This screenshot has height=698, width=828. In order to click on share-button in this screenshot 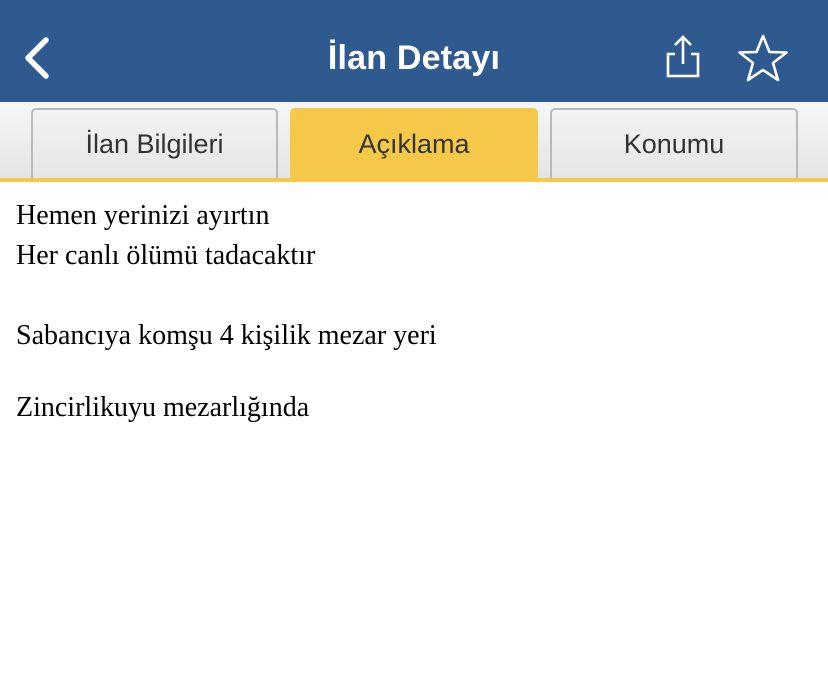, I will do `click(683, 59)`.